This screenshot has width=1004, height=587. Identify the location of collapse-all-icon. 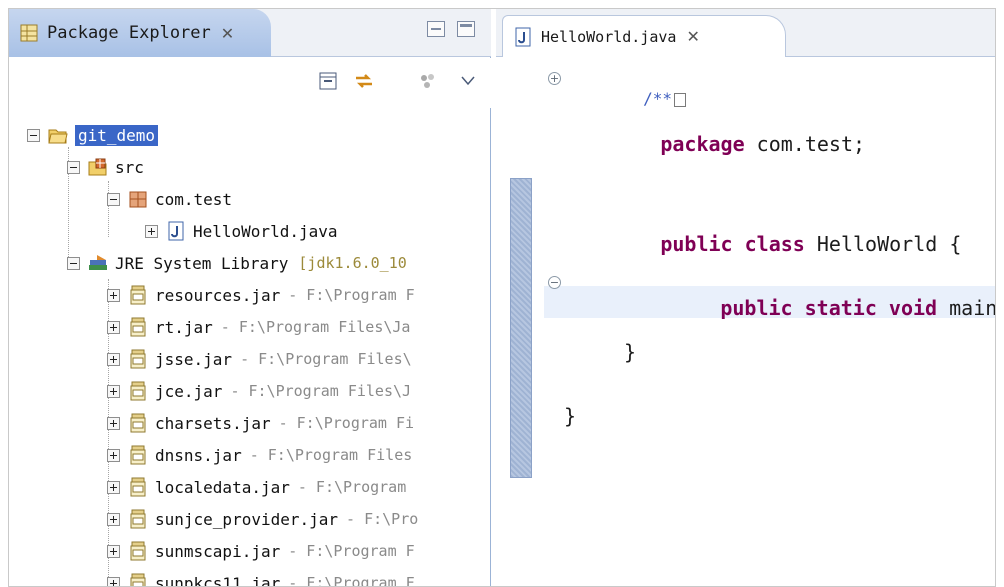
(328, 81).